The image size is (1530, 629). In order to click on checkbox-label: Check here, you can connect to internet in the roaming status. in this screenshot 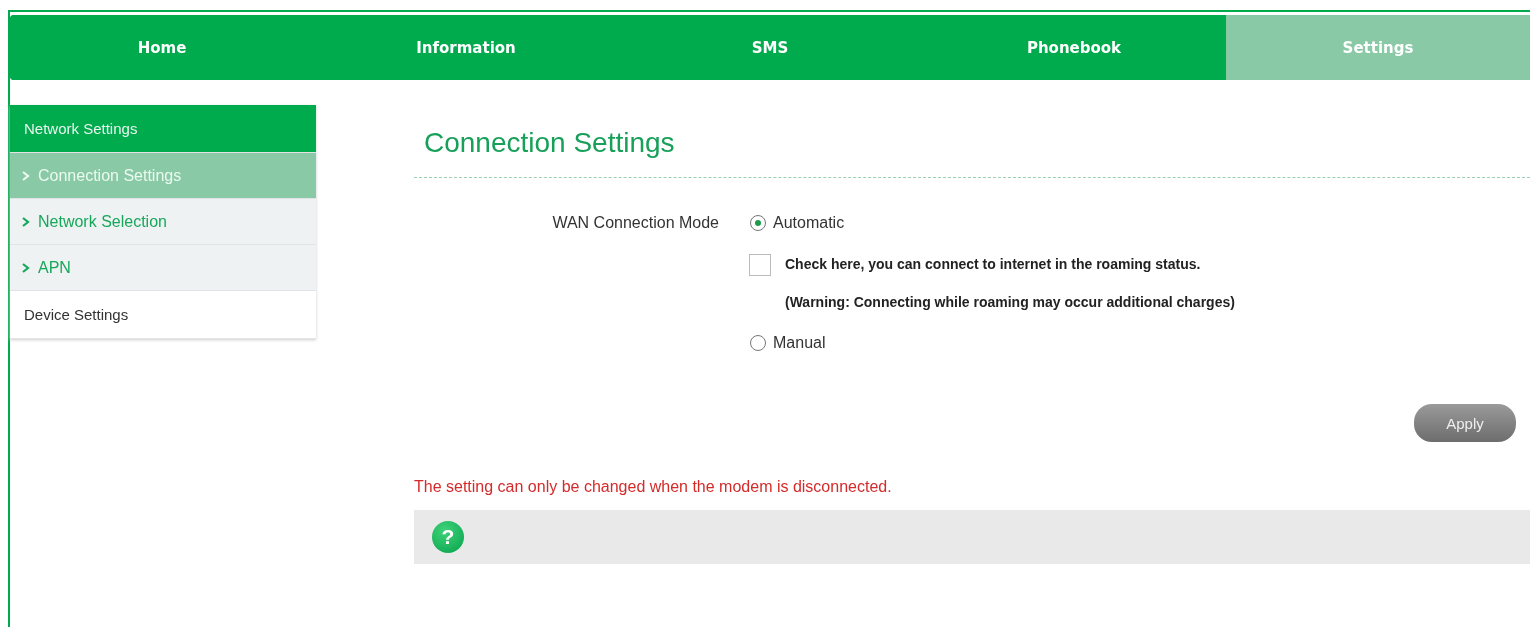, I will do `click(993, 264)`.